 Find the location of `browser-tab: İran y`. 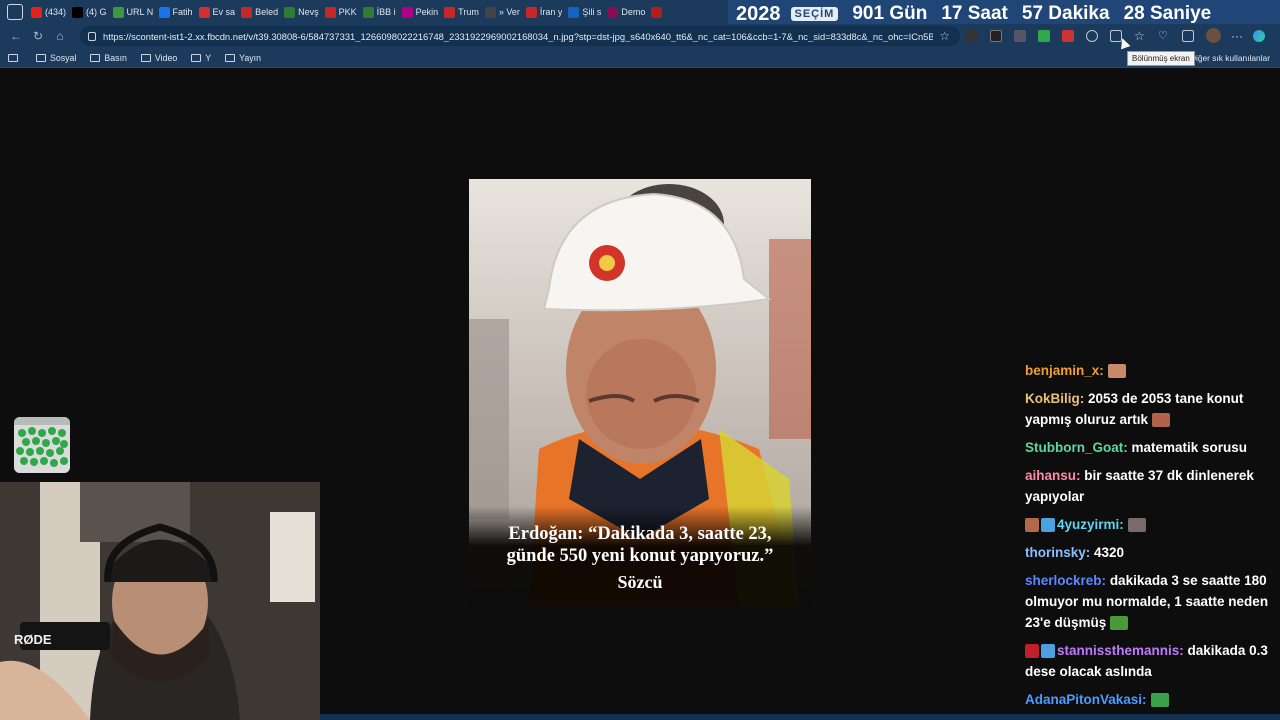

browser-tab: İran y is located at coordinates (544, 12).